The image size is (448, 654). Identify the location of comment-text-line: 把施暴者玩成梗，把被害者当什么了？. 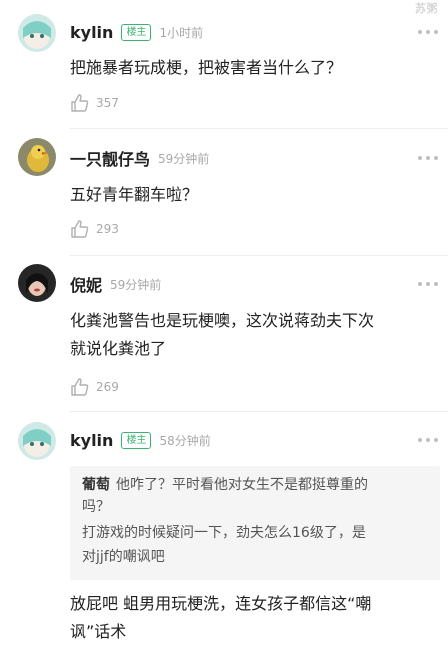
(206, 67).